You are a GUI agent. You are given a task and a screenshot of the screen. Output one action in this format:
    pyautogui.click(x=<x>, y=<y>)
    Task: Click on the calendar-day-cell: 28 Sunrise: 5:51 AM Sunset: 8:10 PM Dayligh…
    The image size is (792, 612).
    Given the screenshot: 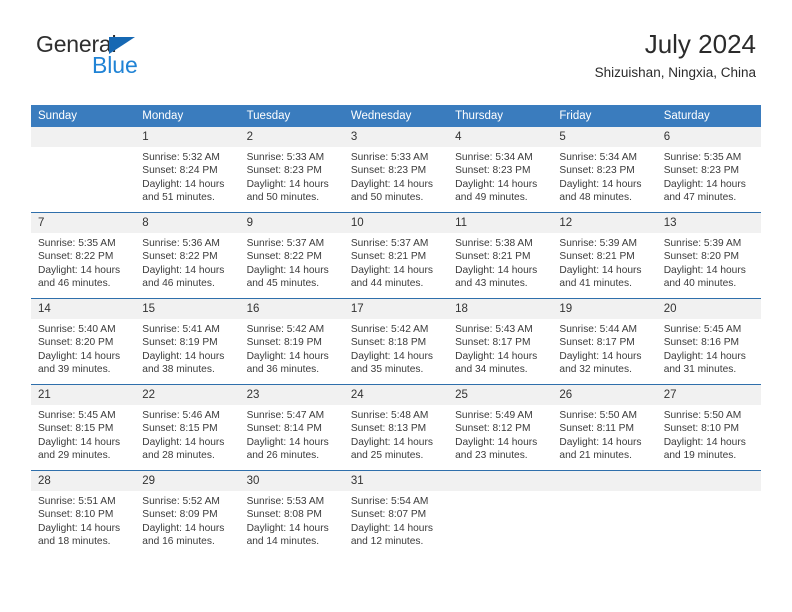 What is the action you would take?
    pyautogui.click(x=83, y=513)
    